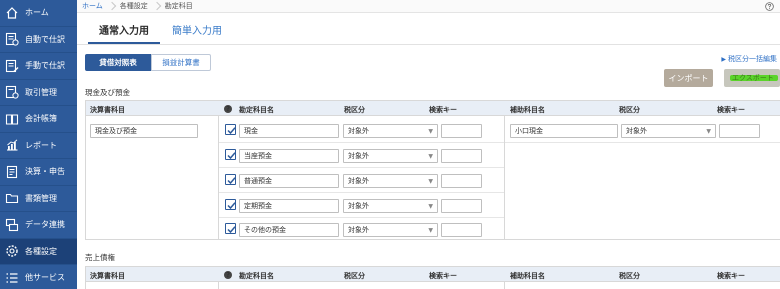 Image resolution: width=780 pixels, height=289 pixels. What do you see at coordinates (564, 131) in the screenshot?
I see `sub-account-name-input: 小口現金` at bounding box center [564, 131].